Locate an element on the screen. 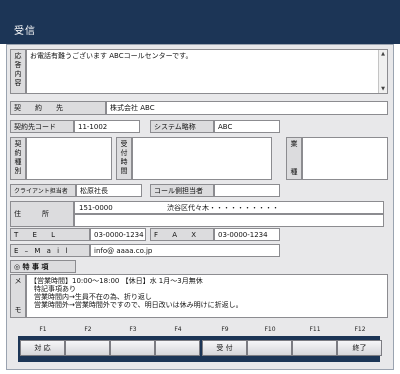 The width and height of the screenshot is (400, 374). function-key-bar: F1 F2 F3 F4 F9 F10 F11 F12 対 応 受 付 終了 is located at coordinates (200, 348).